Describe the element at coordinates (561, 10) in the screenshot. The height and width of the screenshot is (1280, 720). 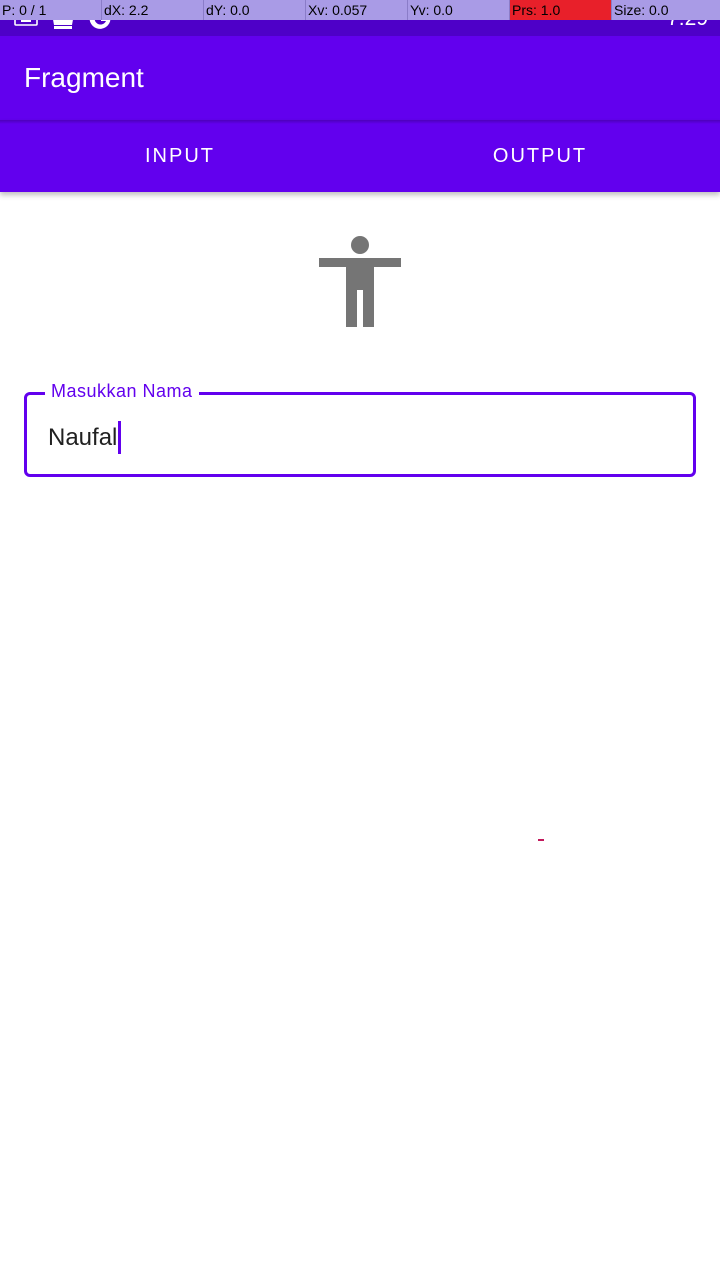
I see `debug-pressure: Prs: 1.0` at that location.